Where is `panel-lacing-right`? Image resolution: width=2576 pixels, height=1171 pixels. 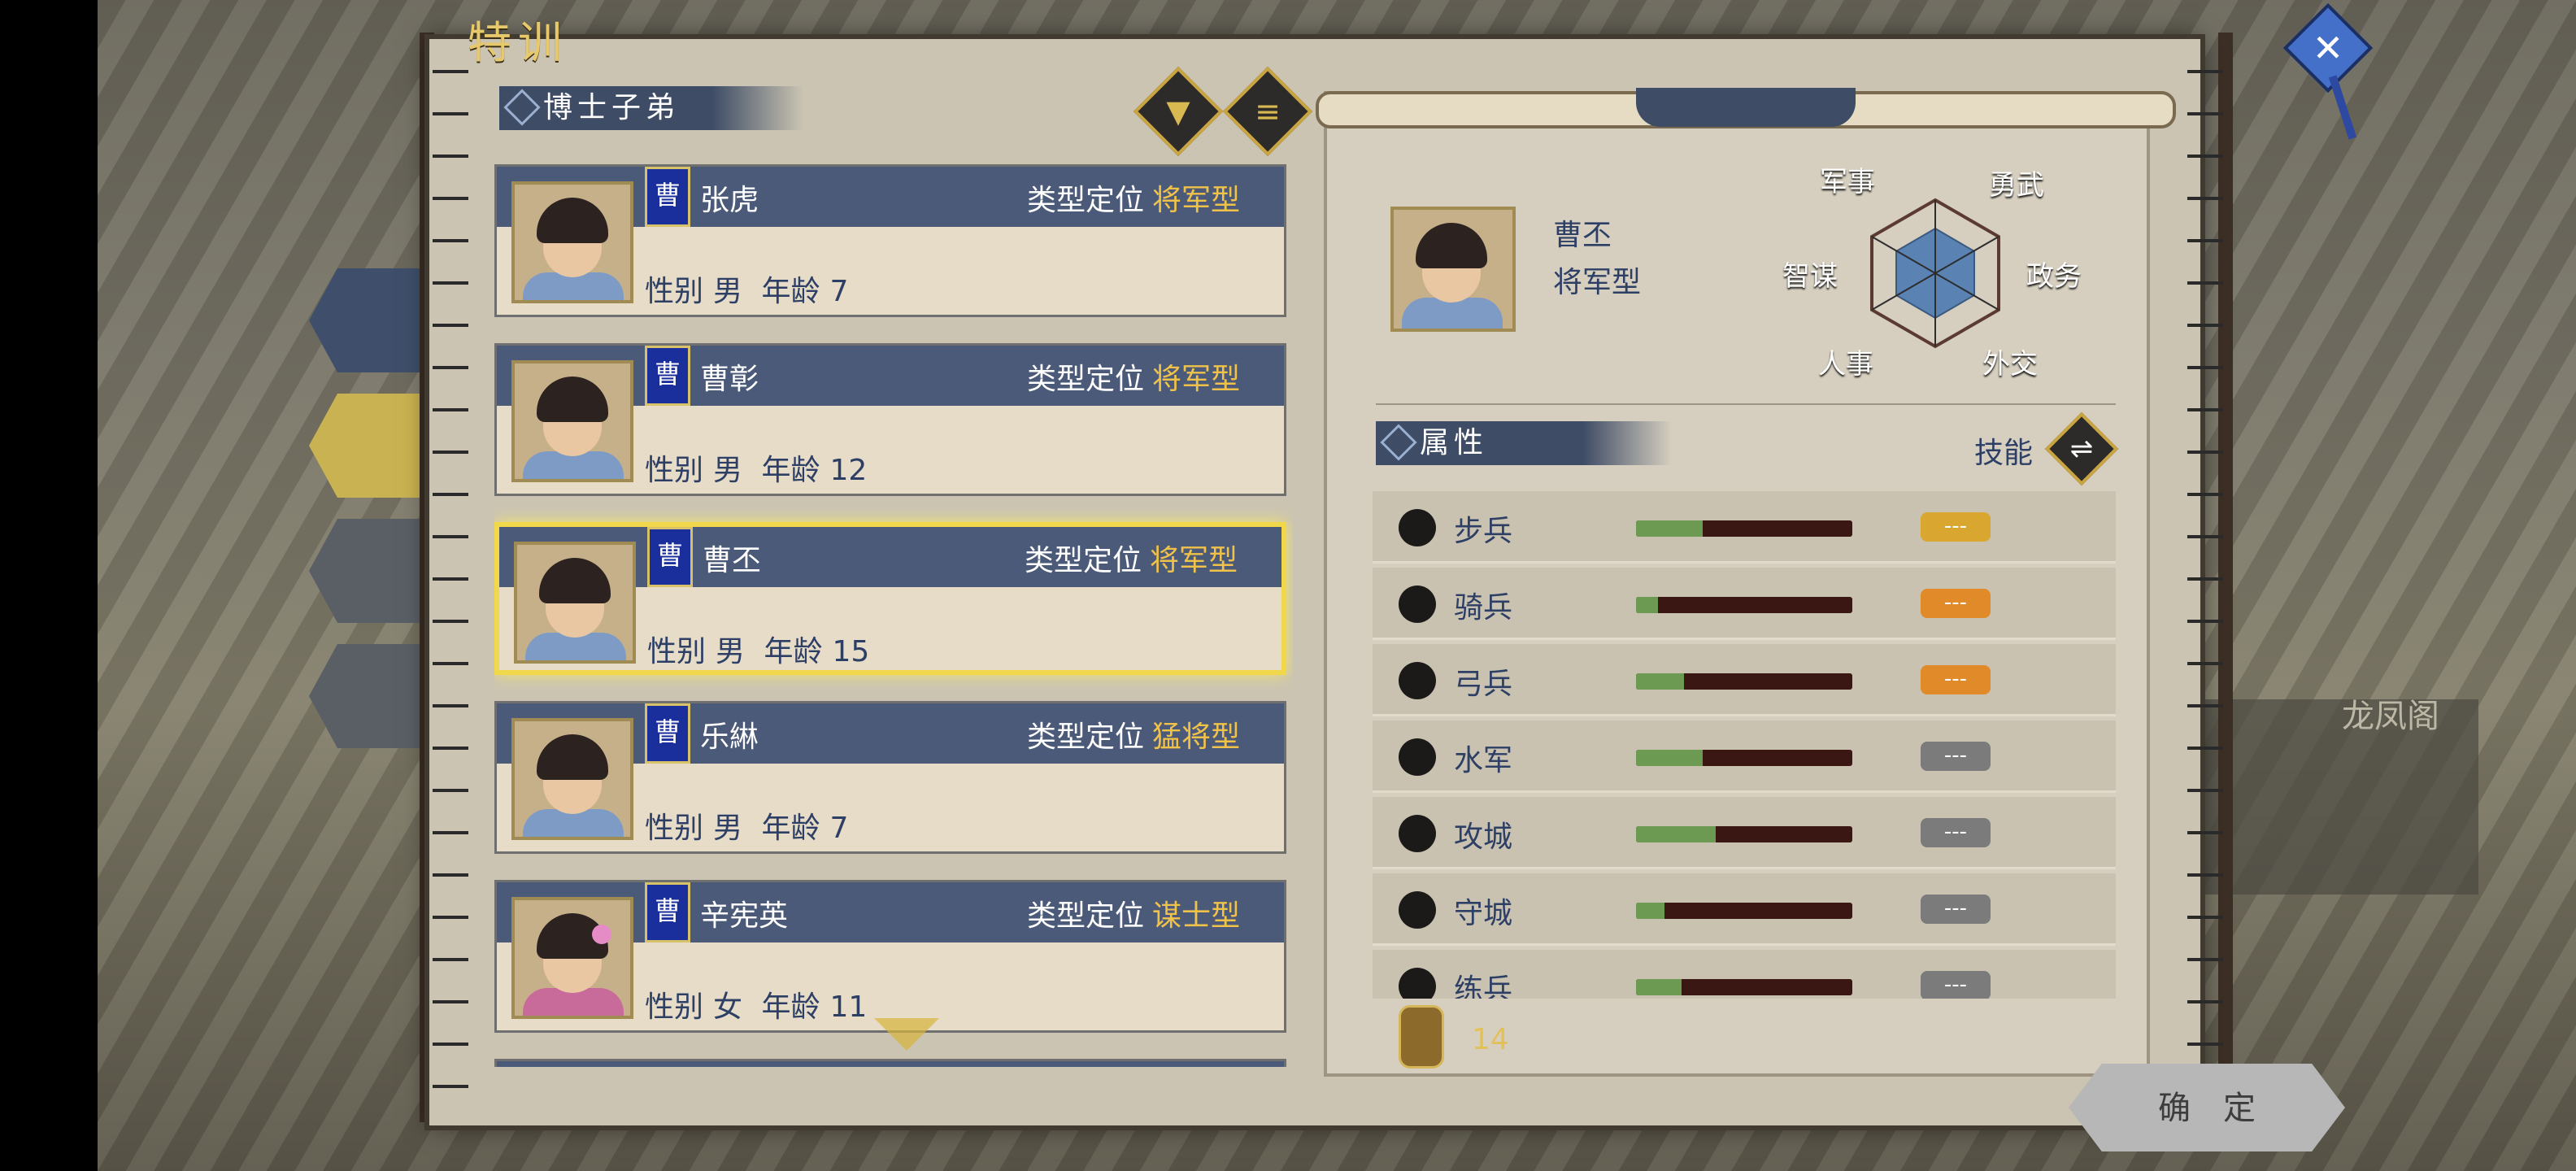 panel-lacing-right is located at coordinates (2205, 577).